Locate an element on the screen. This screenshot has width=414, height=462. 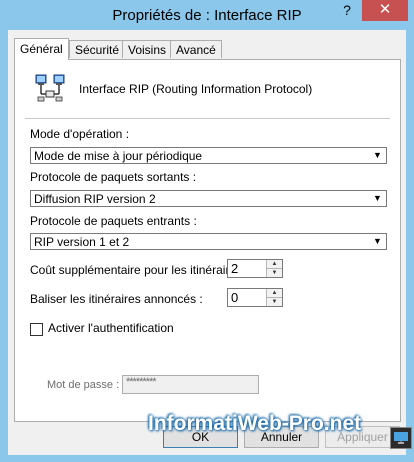
tab-advanced: Avancé is located at coordinates (196, 49).